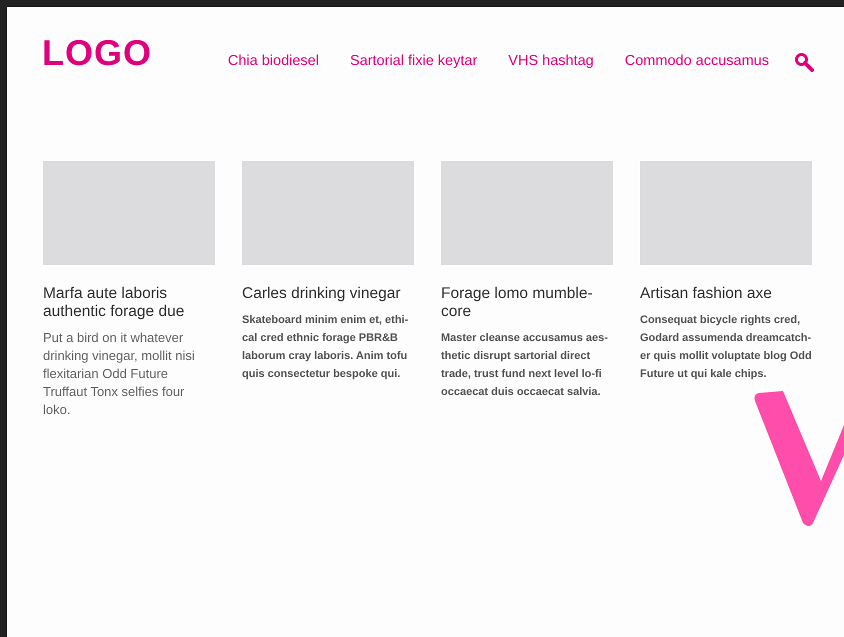  What do you see at coordinates (706, 293) in the screenshot?
I see `card-title: Artisan fashion axe` at bounding box center [706, 293].